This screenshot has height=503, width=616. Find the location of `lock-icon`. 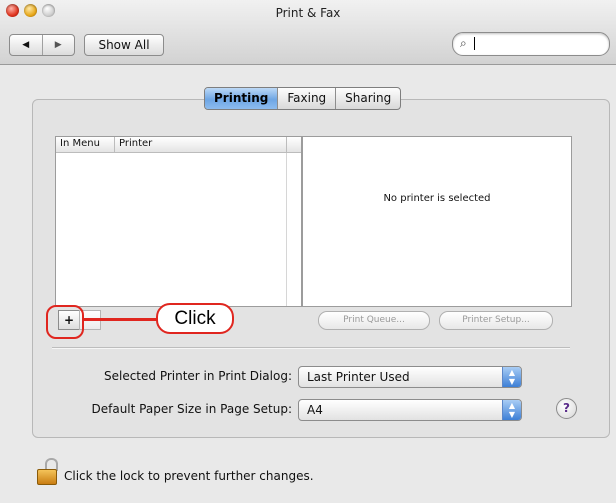

lock-icon is located at coordinates (48, 471).